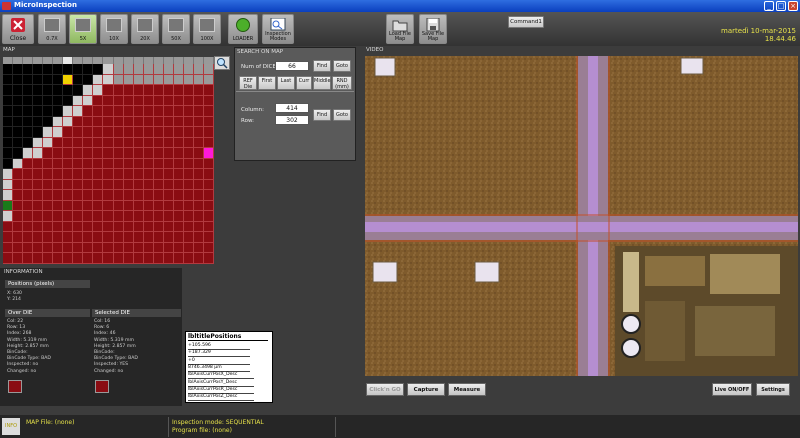  What do you see at coordinates (322, 83) in the screenshot?
I see `nav-middle-button: Middle` at bounding box center [322, 83].